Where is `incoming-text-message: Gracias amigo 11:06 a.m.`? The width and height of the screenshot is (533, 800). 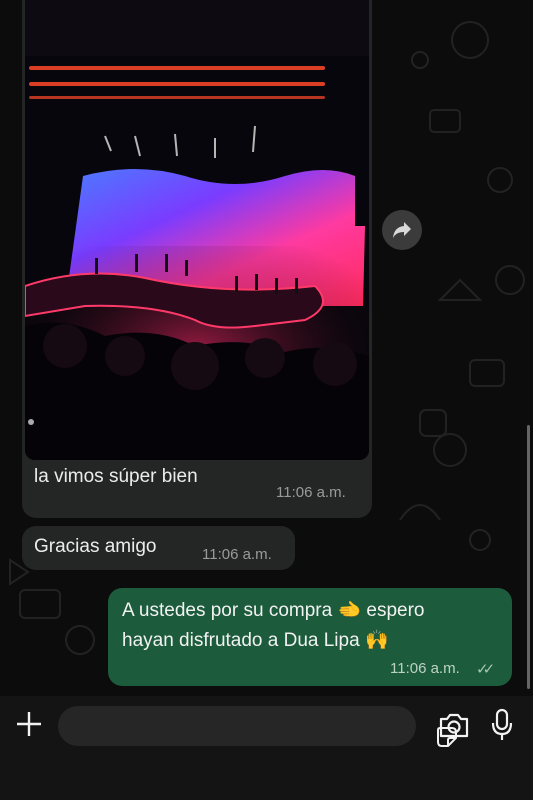
incoming-text-message: Gracias amigo 11:06 a.m. is located at coordinates (158, 548).